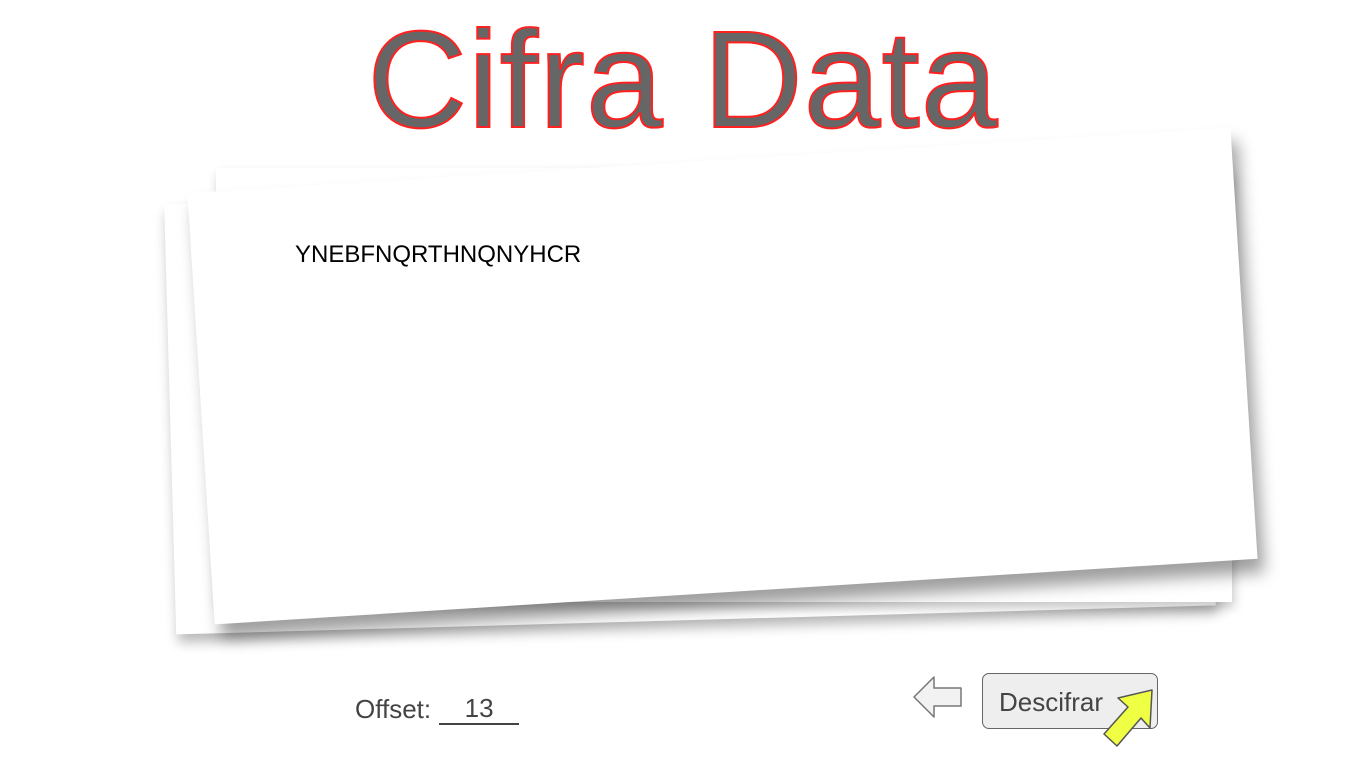  I want to click on back-button, so click(938, 697).